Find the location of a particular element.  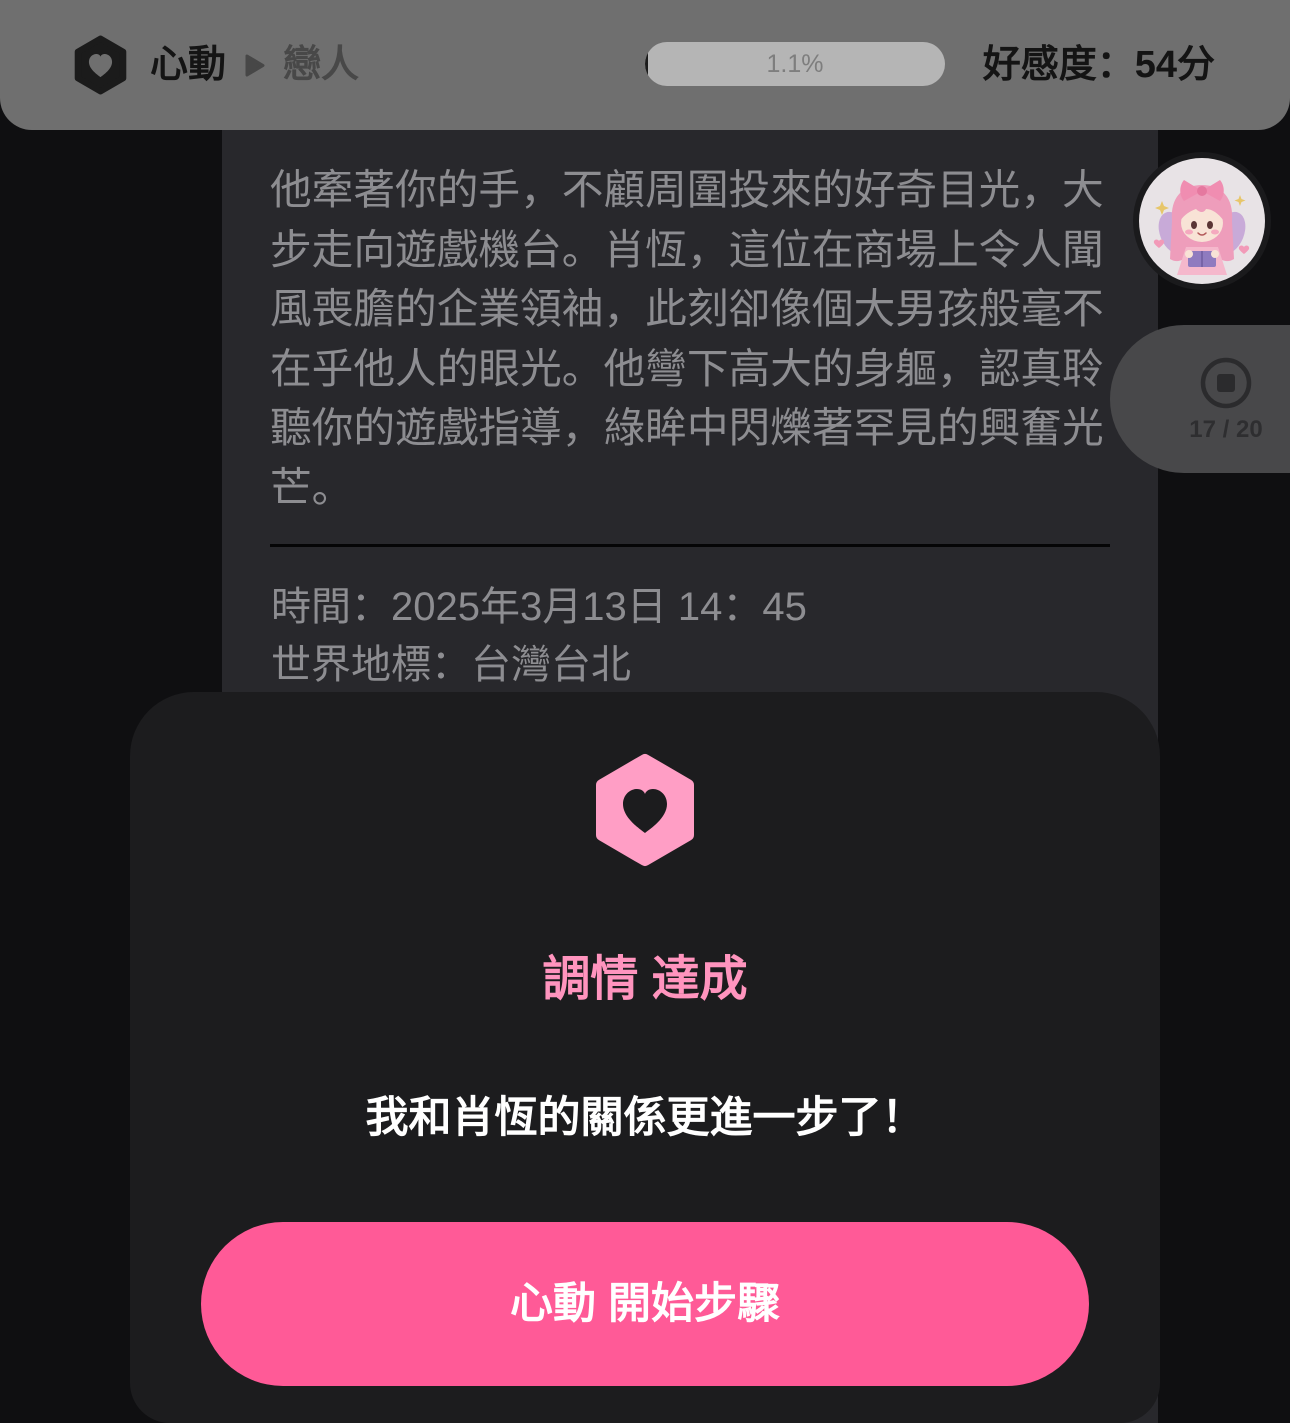

story-time: 時間：2025年3月13日 14：45 is located at coordinates (539, 607).